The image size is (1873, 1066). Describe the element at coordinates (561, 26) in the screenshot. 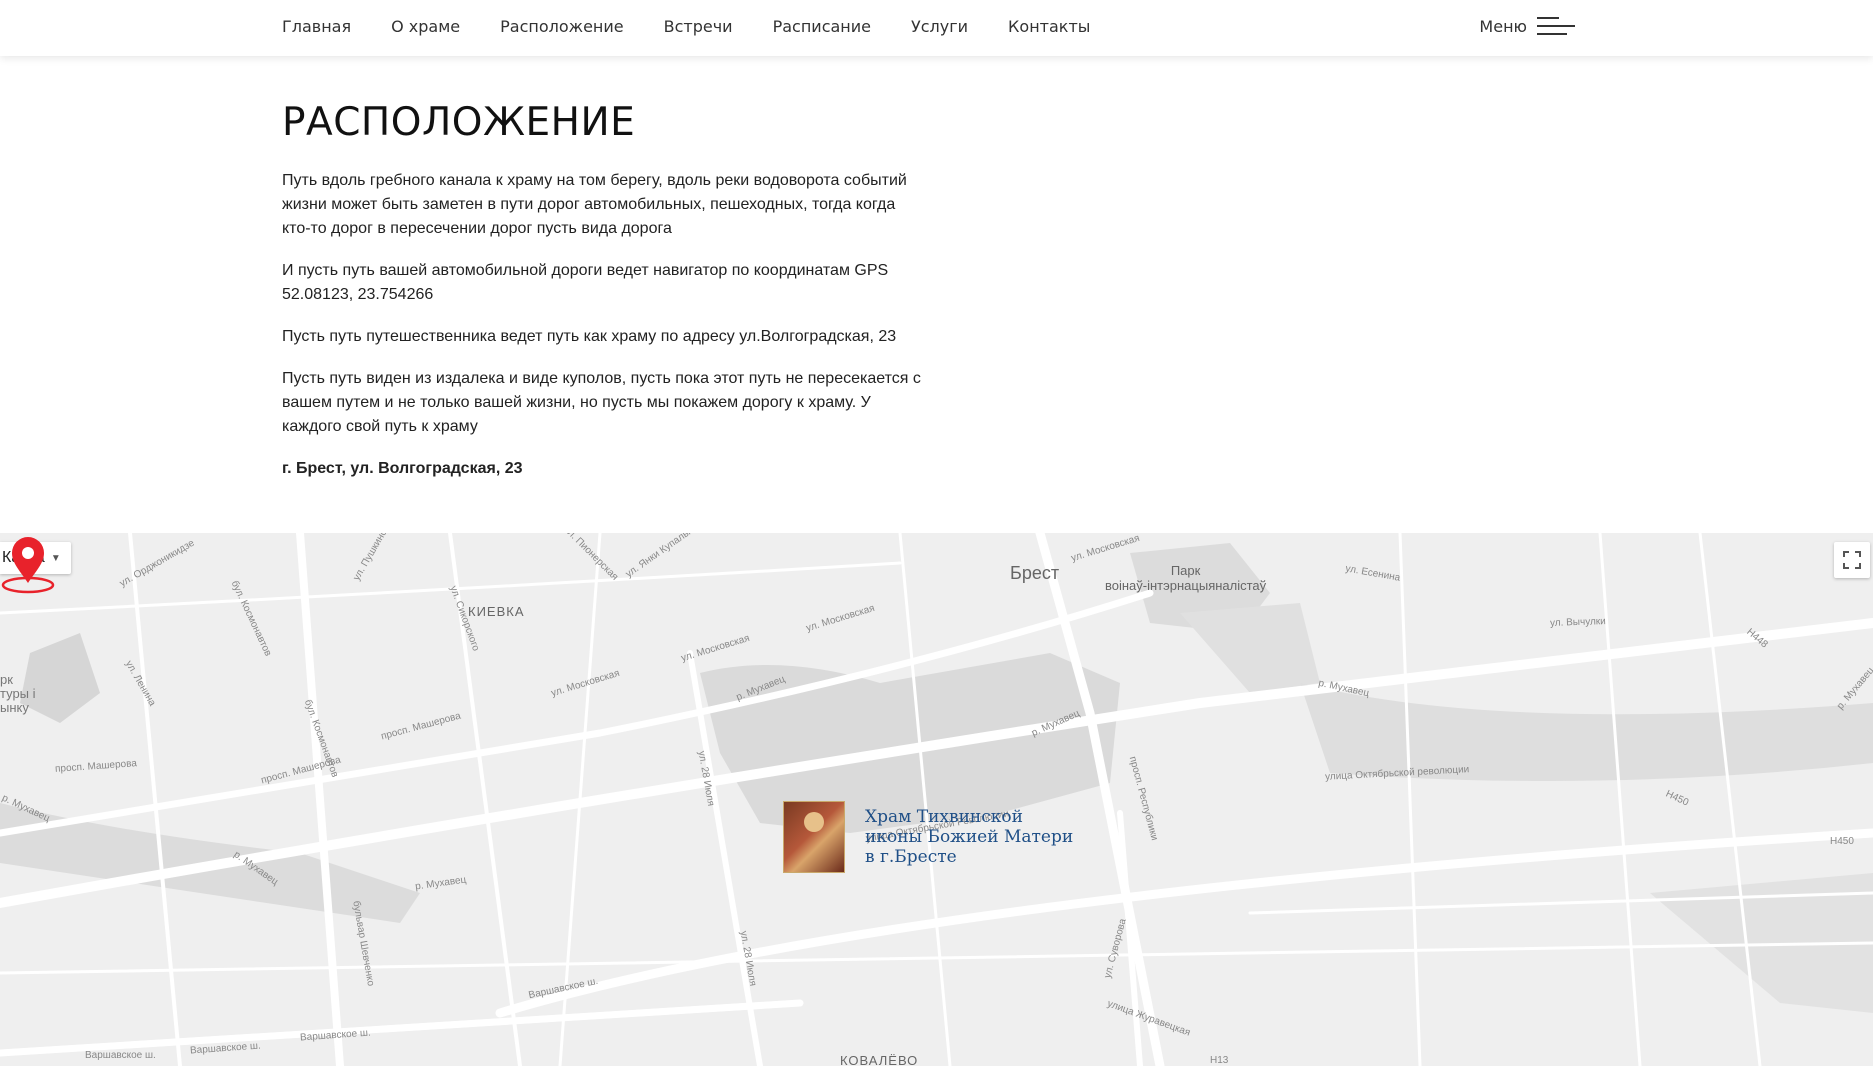

I see `nav-item-location: Расположение` at that location.